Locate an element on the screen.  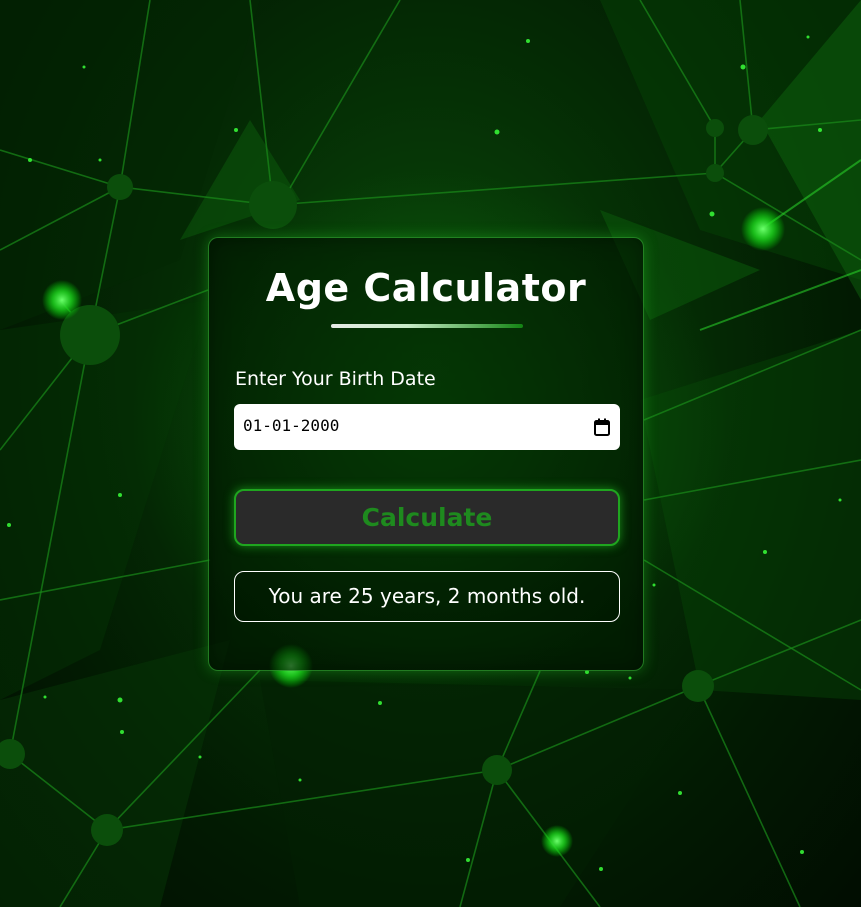
birth-date-label: Enter Your Birth Date is located at coordinates (335, 379).